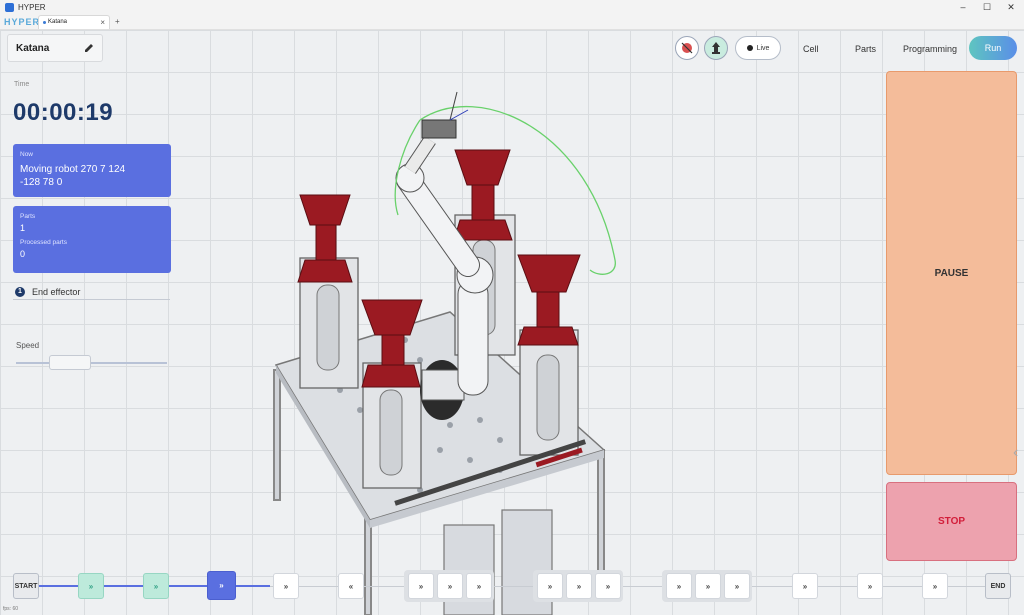 This screenshot has height=615, width=1024. I want to click on chevron-left-icon: ‹, so click(1015, 453).